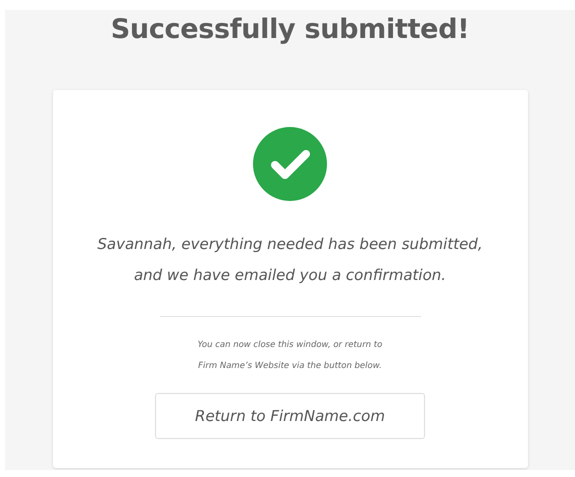 Image resolution: width=575 pixels, height=477 pixels. Describe the element at coordinates (290, 366) in the screenshot. I see `instruction-text: Firm Name’s Website via the button below.` at that location.